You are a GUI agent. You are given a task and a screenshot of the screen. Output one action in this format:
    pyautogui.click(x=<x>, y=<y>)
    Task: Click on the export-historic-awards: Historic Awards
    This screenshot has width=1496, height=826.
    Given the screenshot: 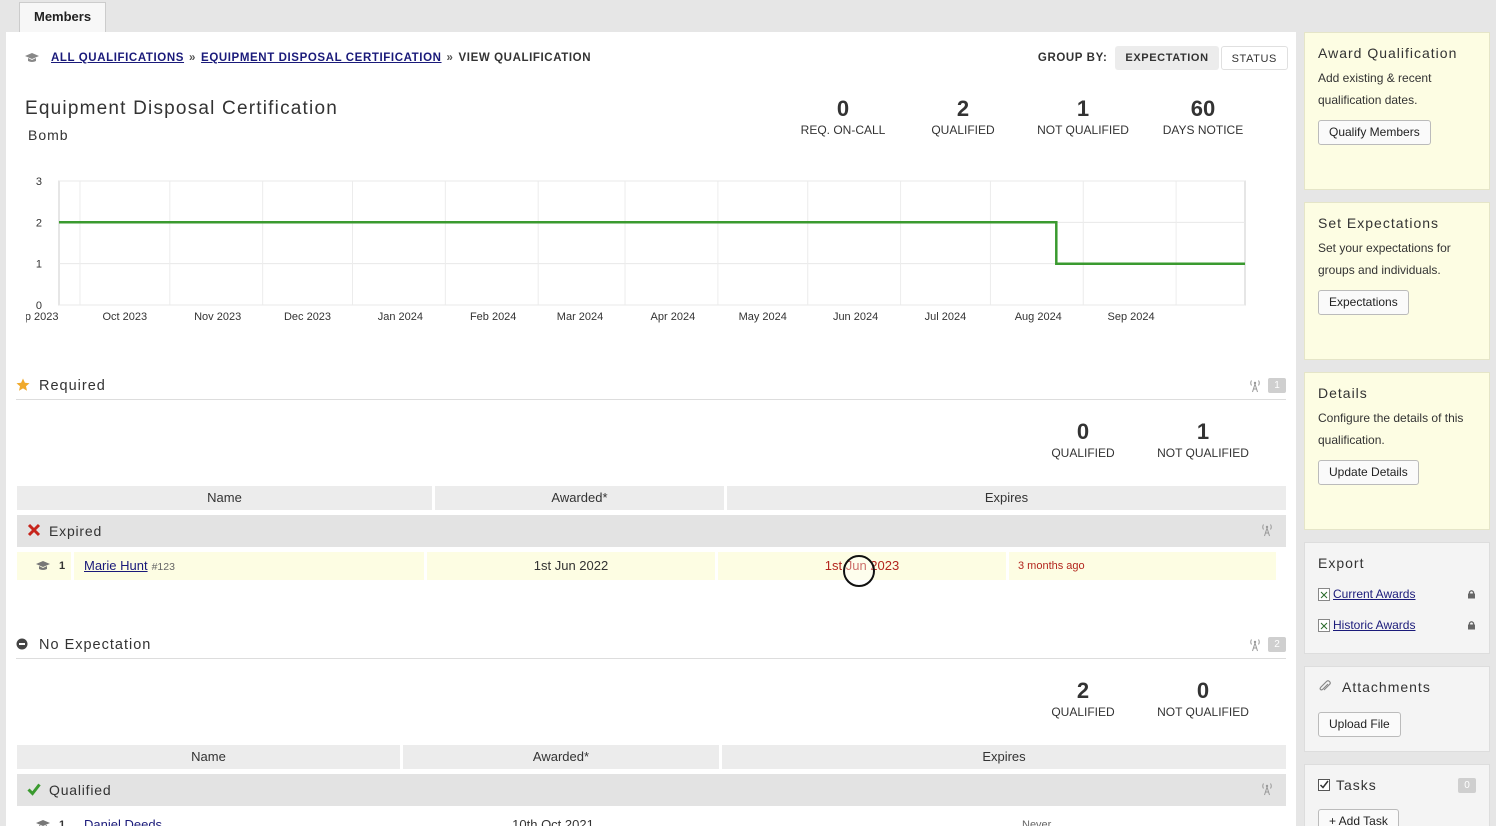 What is the action you would take?
    pyautogui.click(x=1397, y=625)
    